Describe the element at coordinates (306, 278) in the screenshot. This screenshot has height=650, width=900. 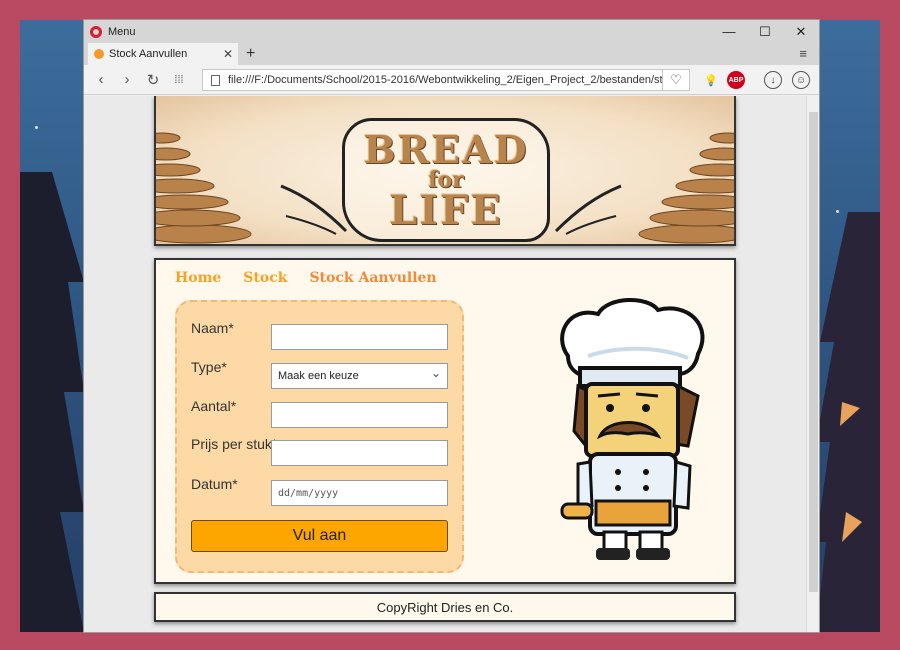
I see `main-nav: Home Stock Stock Aanvullen` at that location.